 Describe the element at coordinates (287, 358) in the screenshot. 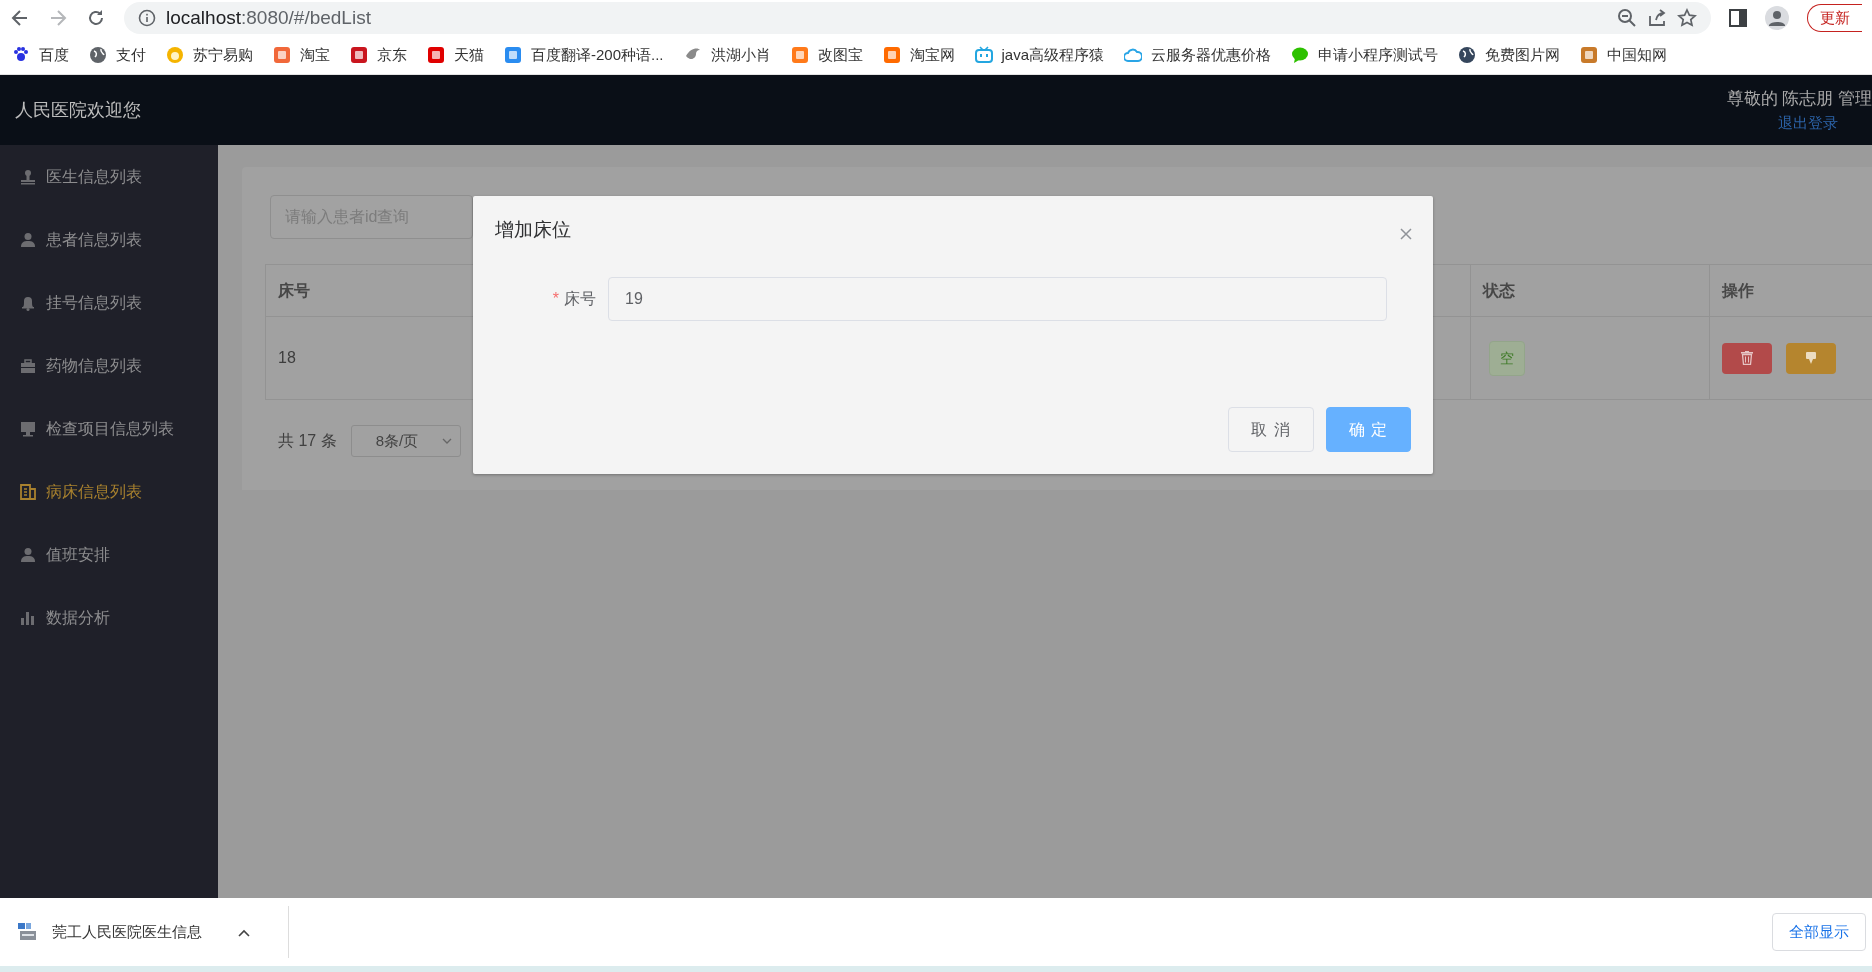

I see `table-cell-text: 18` at that location.